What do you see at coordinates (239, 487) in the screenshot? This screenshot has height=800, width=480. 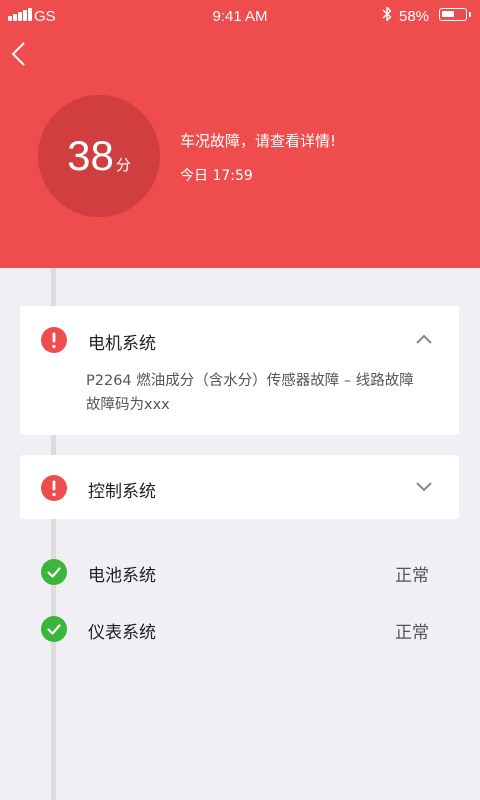 I see `system-card-control: 控制系统` at bounding box center [239, 487].